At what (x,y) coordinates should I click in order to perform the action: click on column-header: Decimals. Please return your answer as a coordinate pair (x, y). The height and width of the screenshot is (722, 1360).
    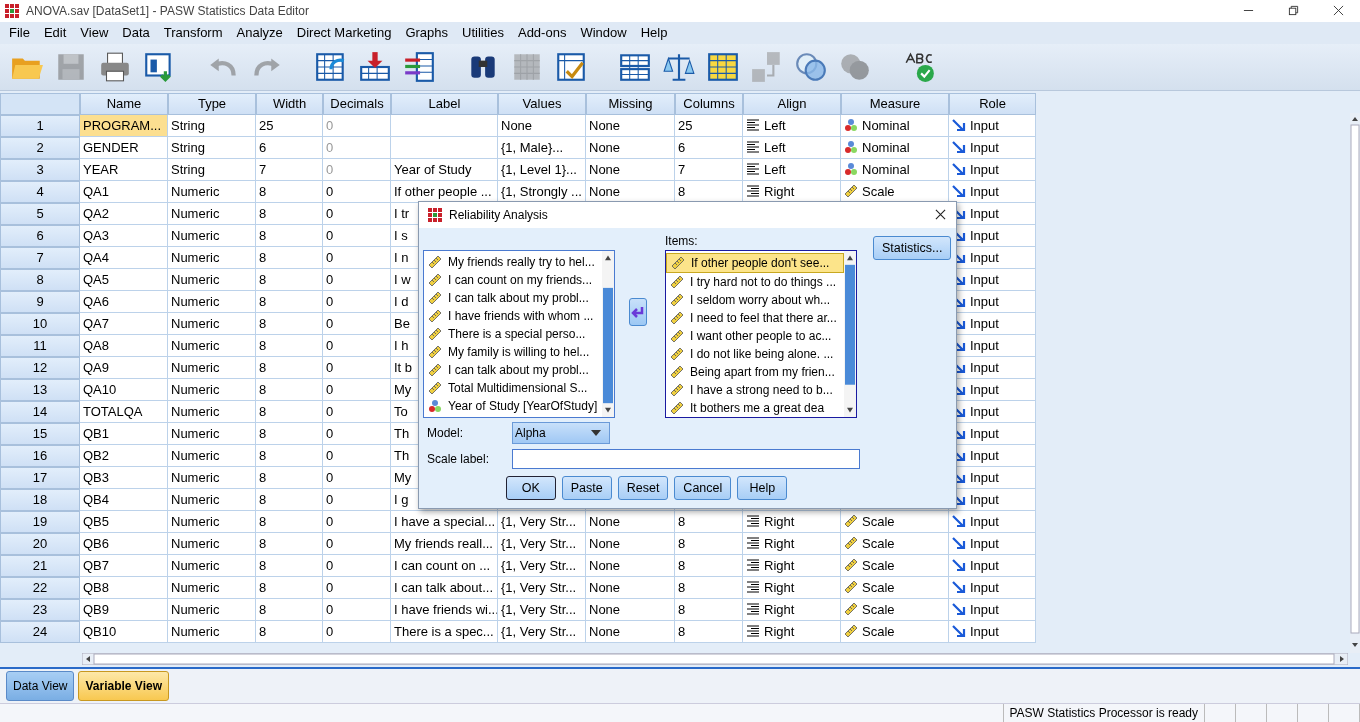
    Looking at the image, I should click on (357, 103).